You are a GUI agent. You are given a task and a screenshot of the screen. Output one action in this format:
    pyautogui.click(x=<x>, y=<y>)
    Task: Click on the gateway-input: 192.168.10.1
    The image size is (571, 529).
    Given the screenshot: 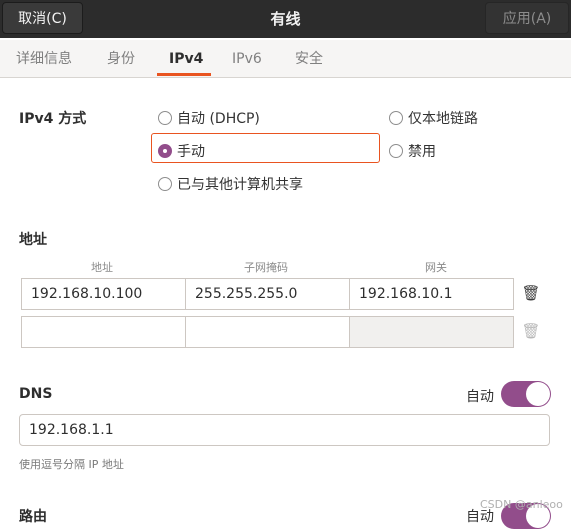 What is the action you would take?
    pyautogui.click(x=431, y=294)
    